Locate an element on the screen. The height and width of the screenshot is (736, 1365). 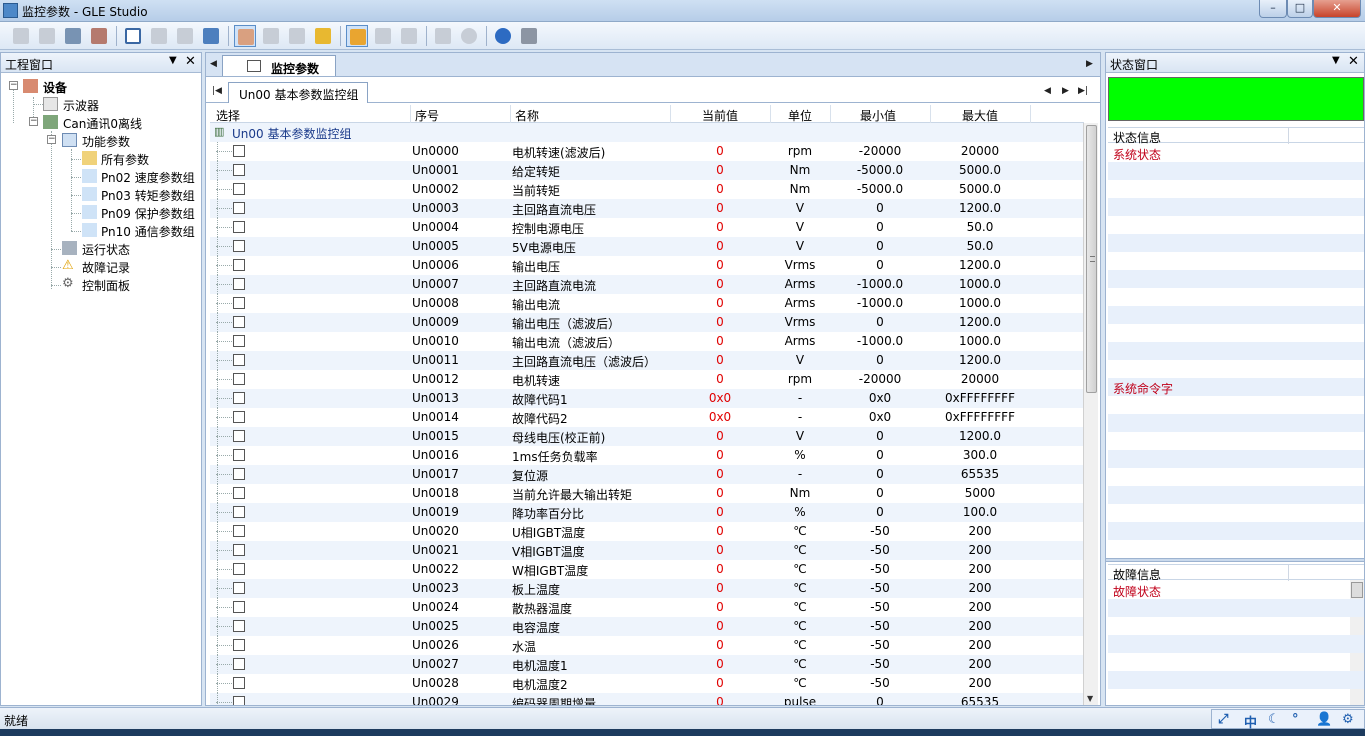
col-select: 选择 is located at coordinates (228, 115).